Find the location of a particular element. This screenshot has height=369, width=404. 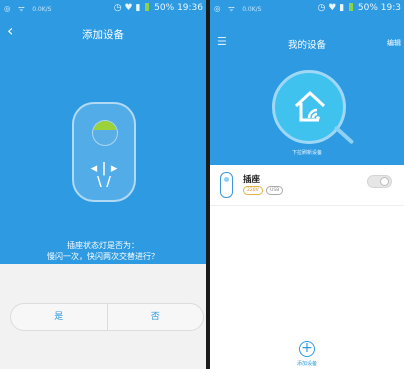

add-device-area: + 添加设备 is located at coordinates (307, 352).